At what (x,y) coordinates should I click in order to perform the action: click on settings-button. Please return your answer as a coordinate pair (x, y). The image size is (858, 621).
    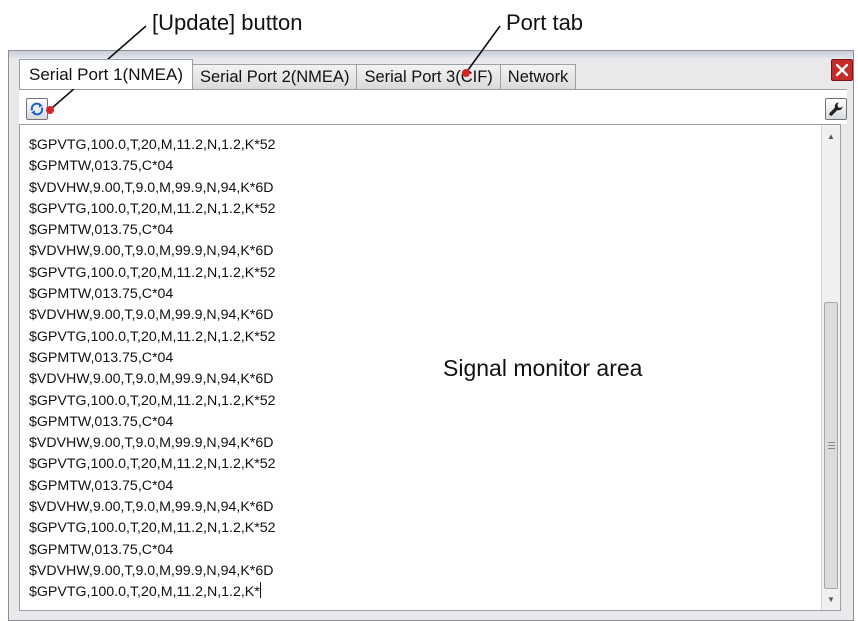
    Looking at the image, I should click on (836, 109).